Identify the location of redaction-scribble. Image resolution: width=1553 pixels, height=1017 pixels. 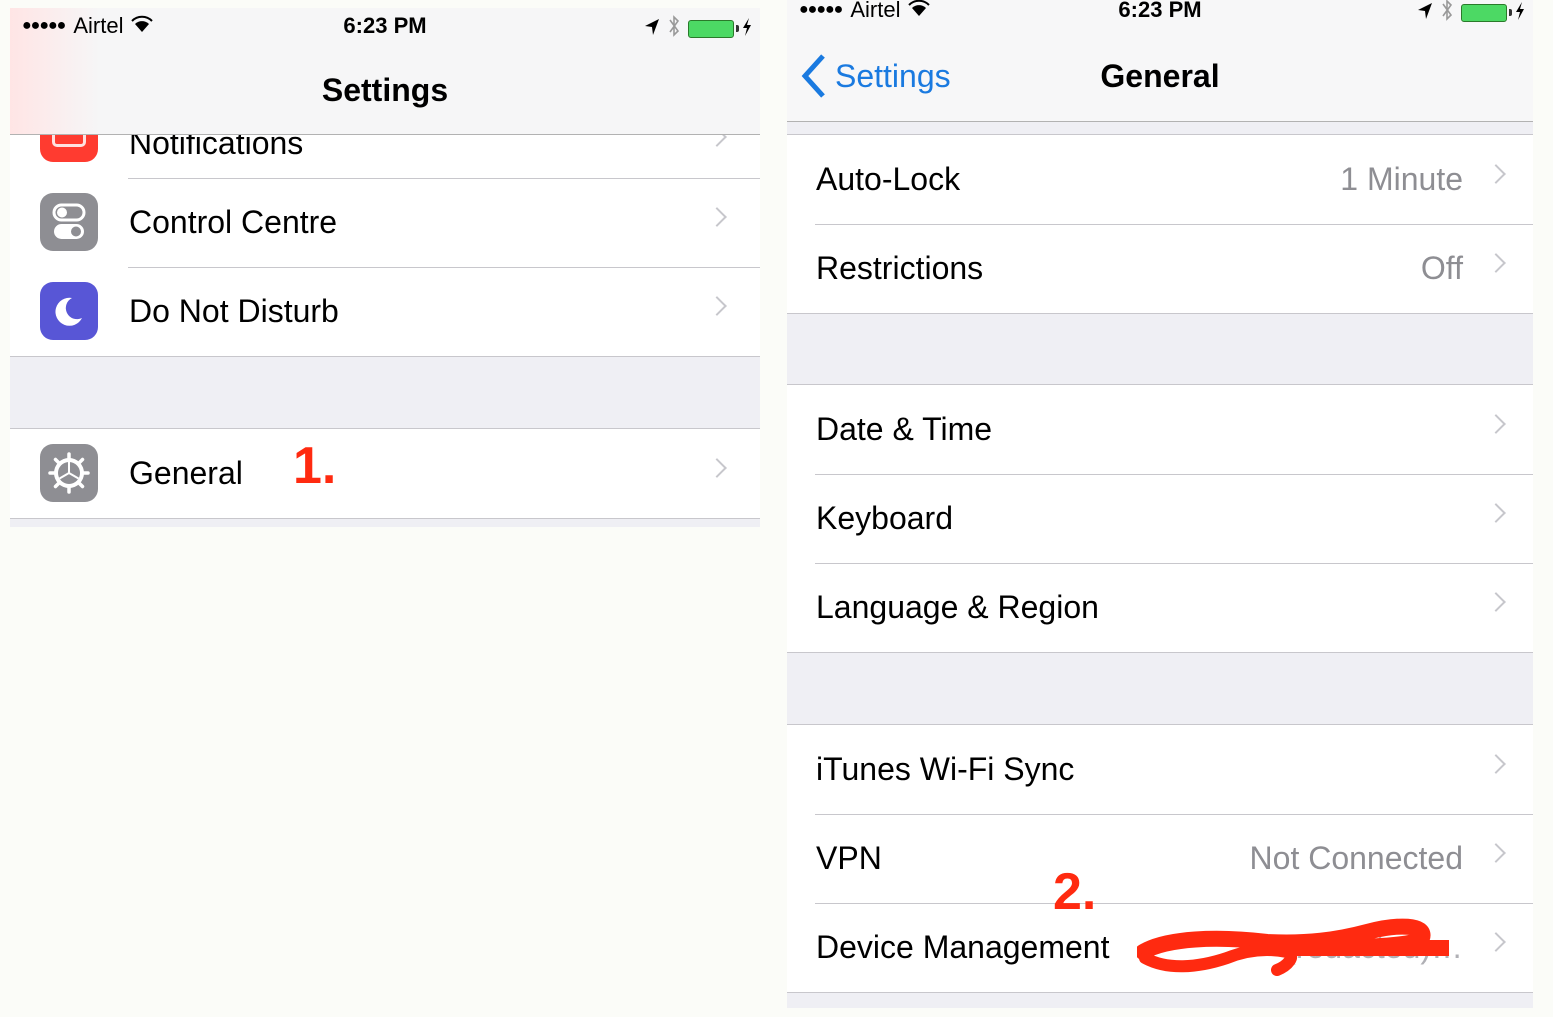
(1293, 947).